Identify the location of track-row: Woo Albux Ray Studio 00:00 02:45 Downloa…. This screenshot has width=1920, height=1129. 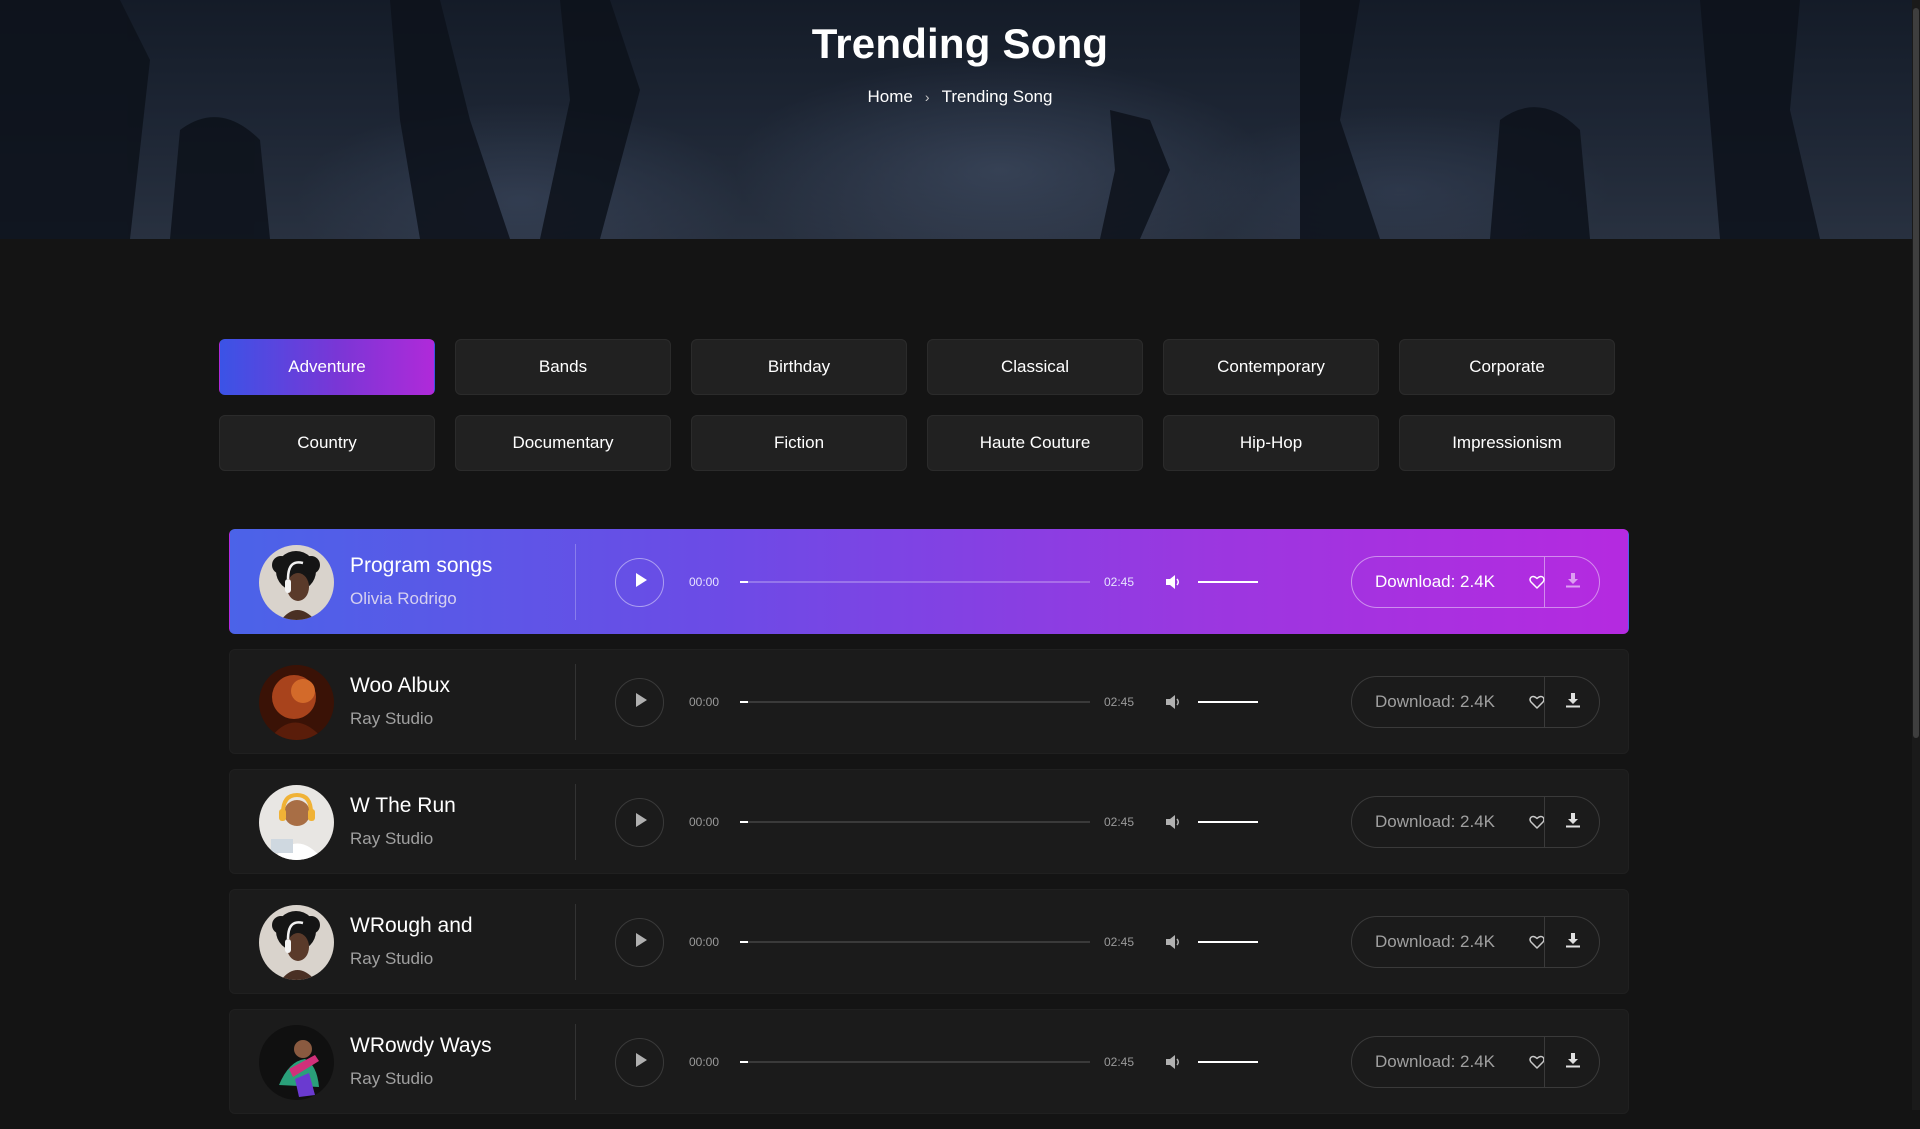
(929, 701).